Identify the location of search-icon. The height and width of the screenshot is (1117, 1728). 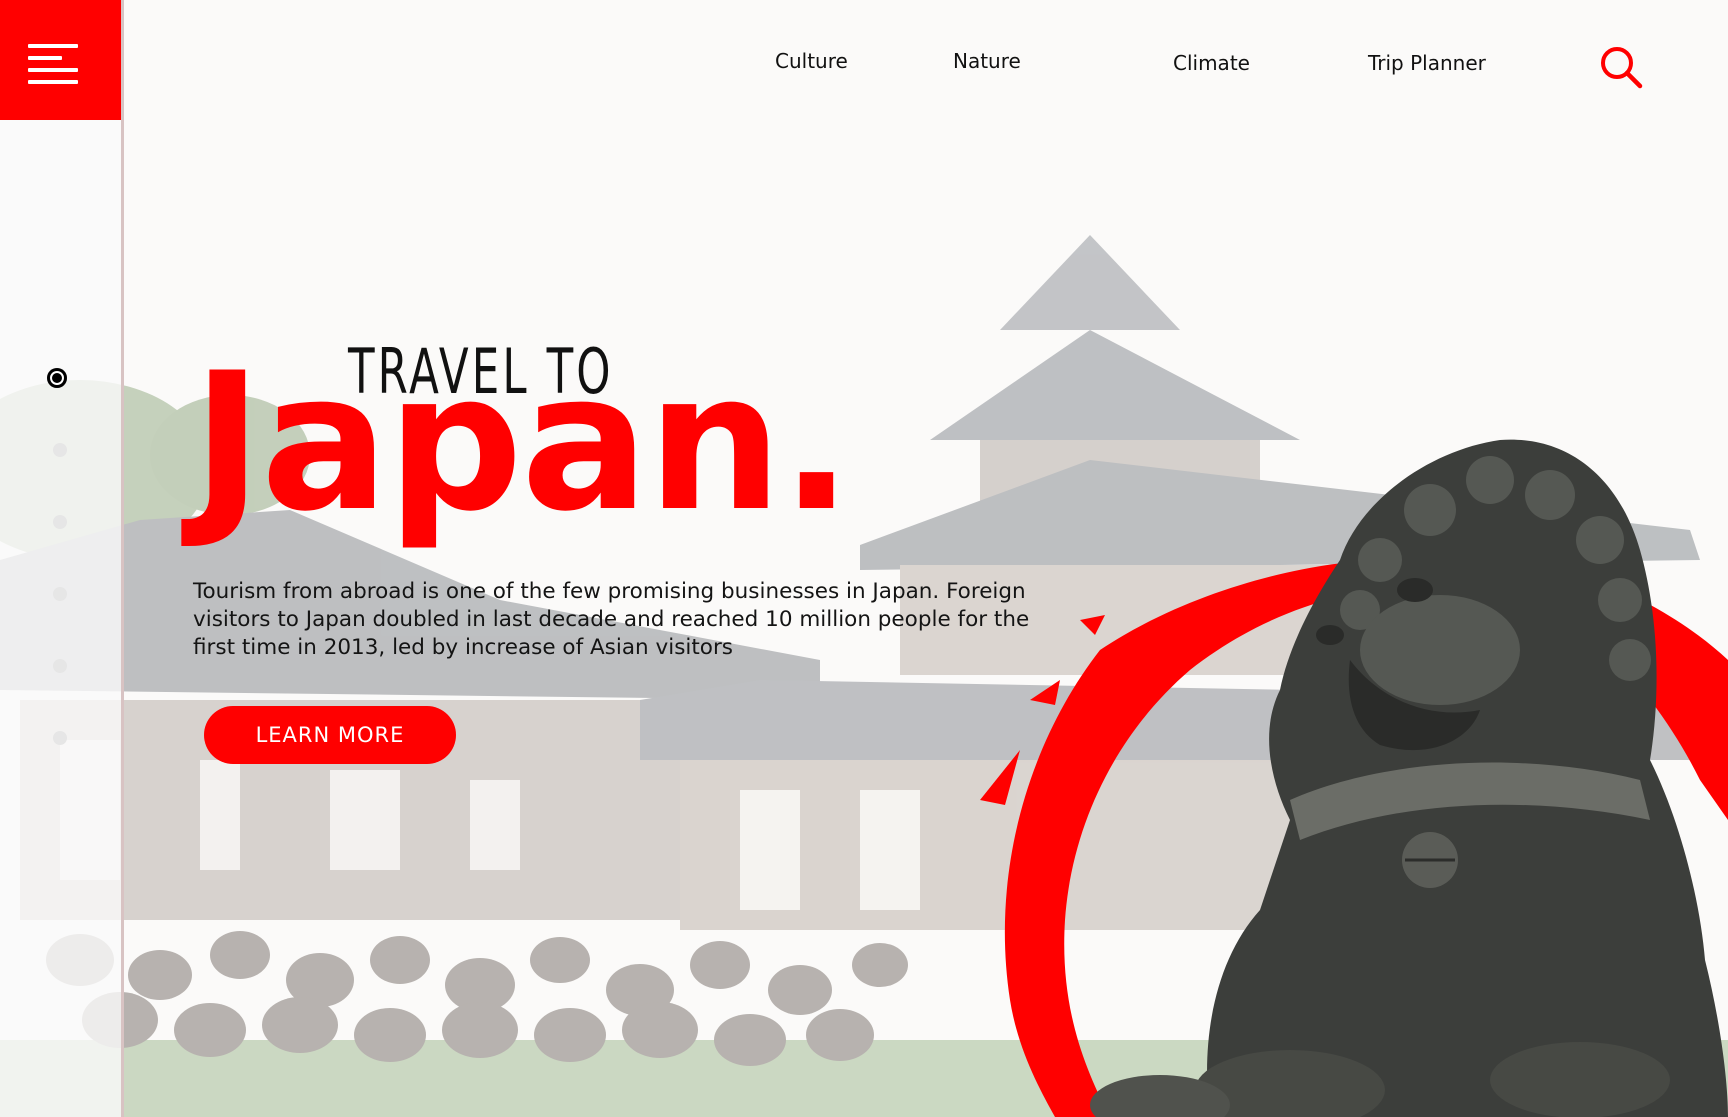
(1622, 68).